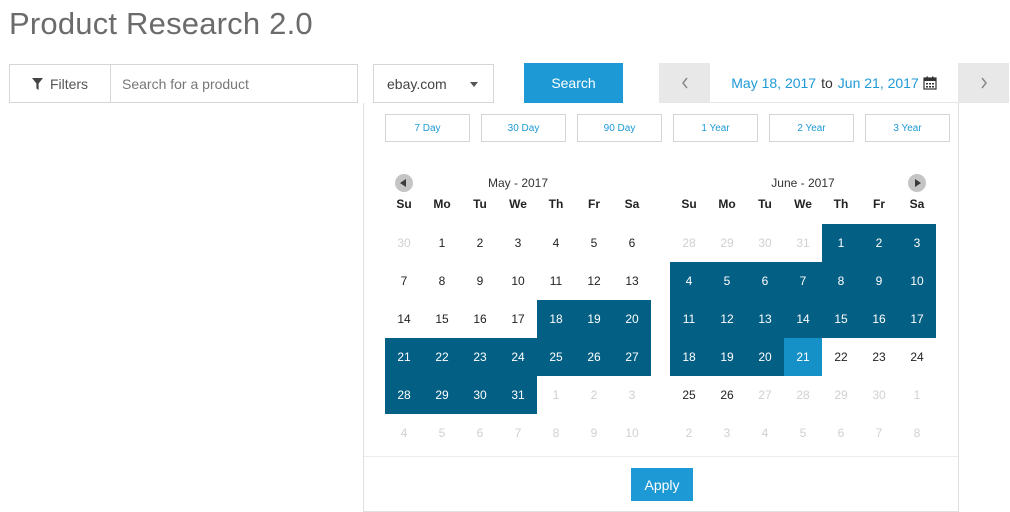  Describe the element at coordinates (841, 357) in the screenshot. I see `calendar-day: 22` at that location.